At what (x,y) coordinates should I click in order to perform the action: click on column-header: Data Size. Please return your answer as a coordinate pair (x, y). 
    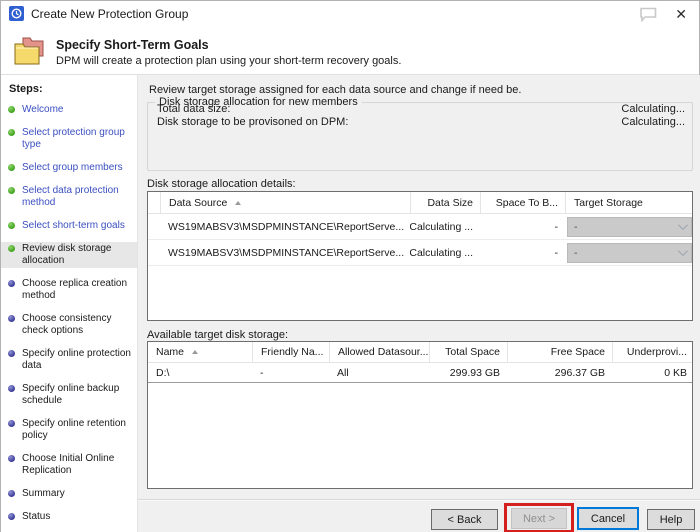
    Looking at the image, I should click on (445, 202).